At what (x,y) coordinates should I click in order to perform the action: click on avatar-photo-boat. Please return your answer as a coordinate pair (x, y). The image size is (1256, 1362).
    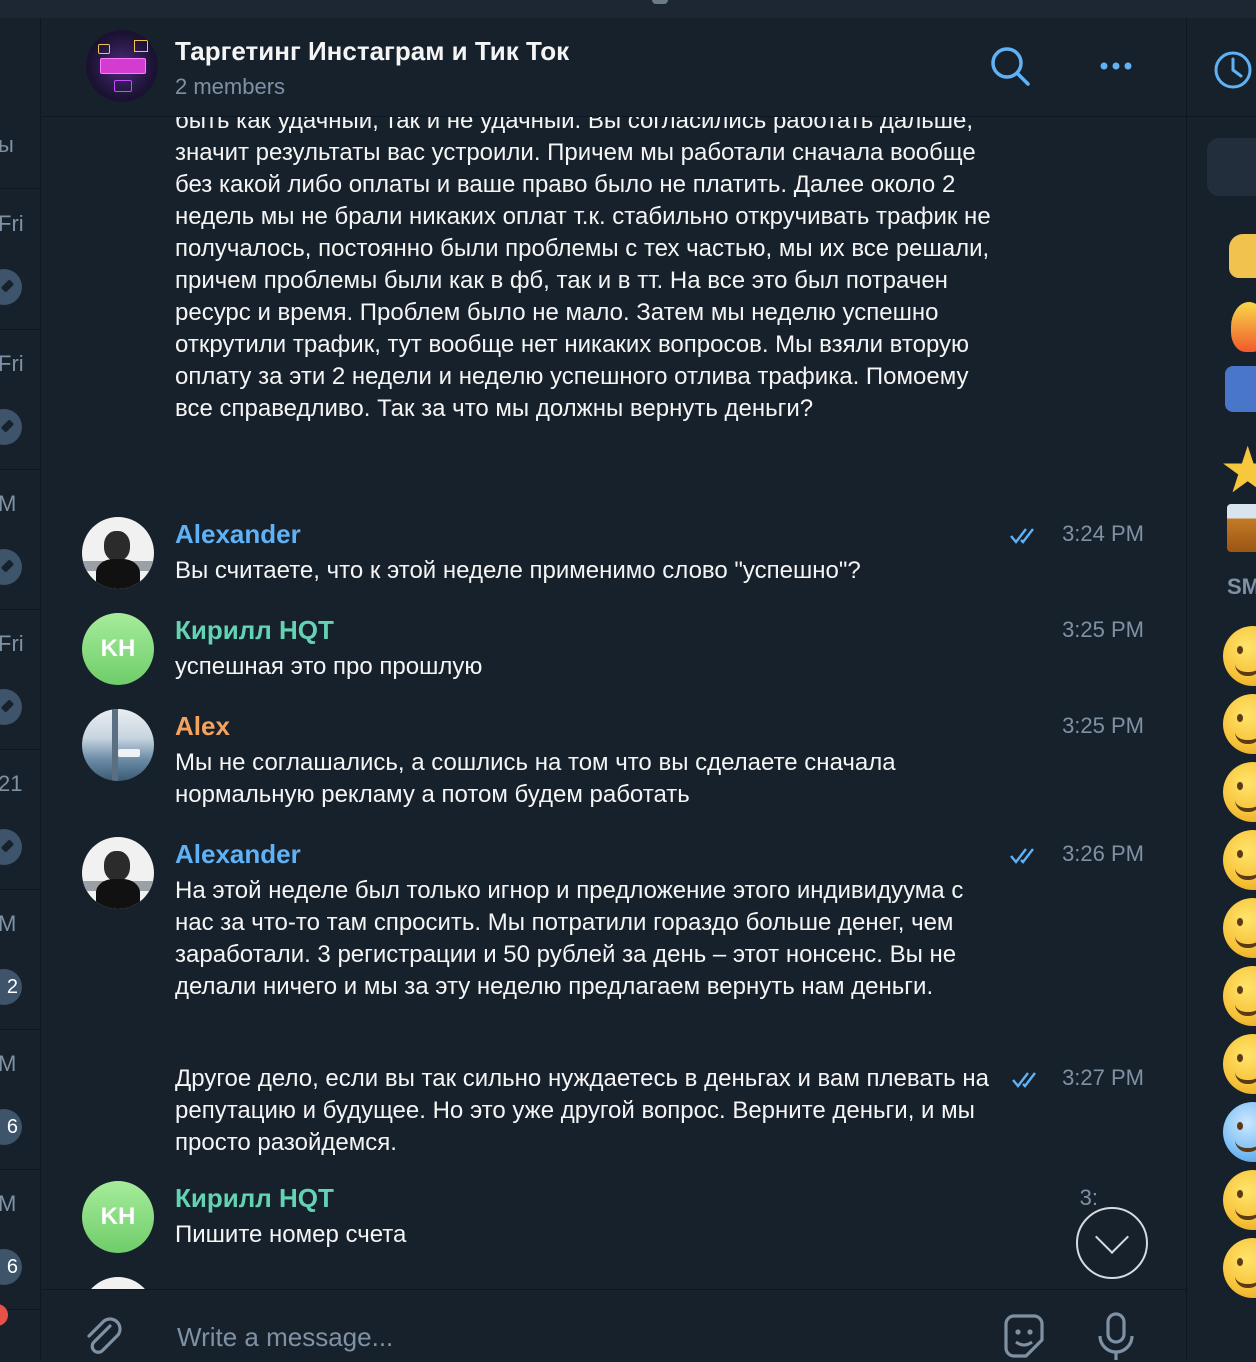
    Looking at the image, I should click on (129, 753).